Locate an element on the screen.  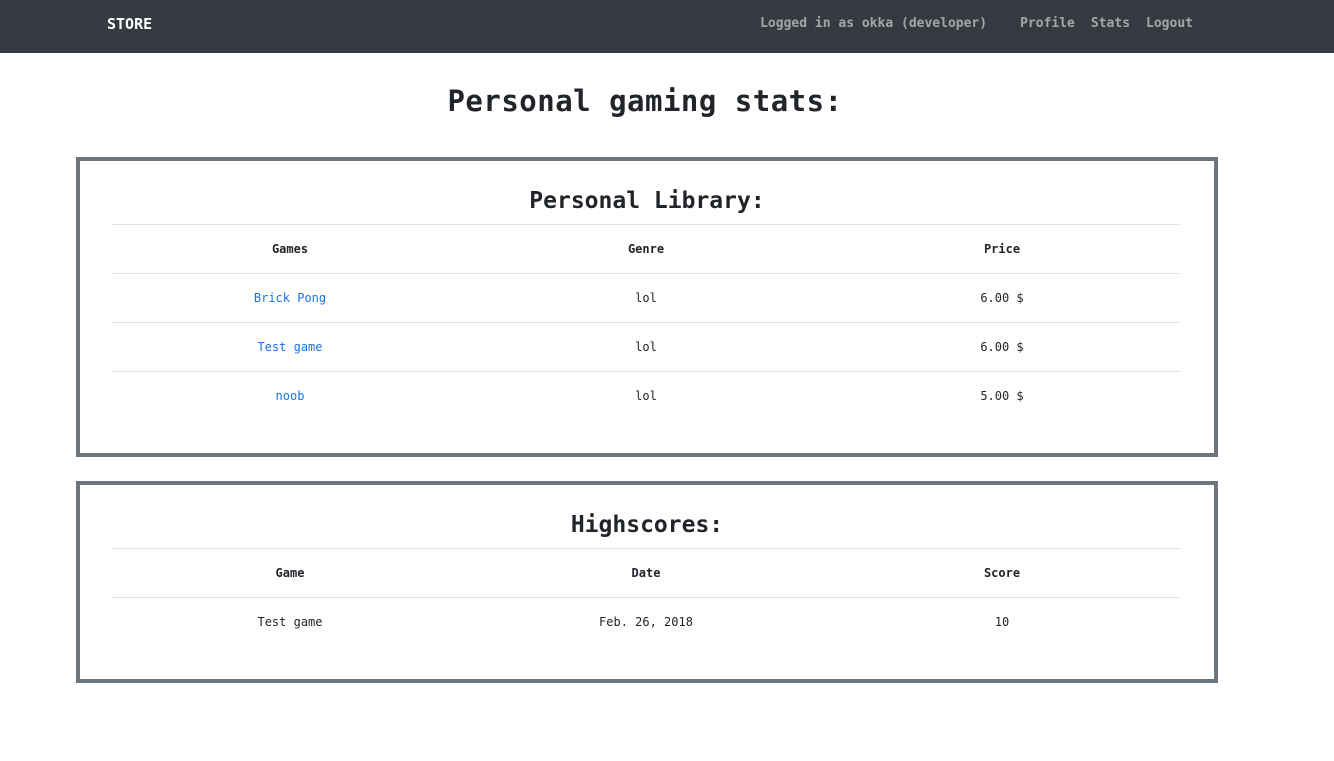
highscores-title: Highscores: is located at coordinates (647, 525).